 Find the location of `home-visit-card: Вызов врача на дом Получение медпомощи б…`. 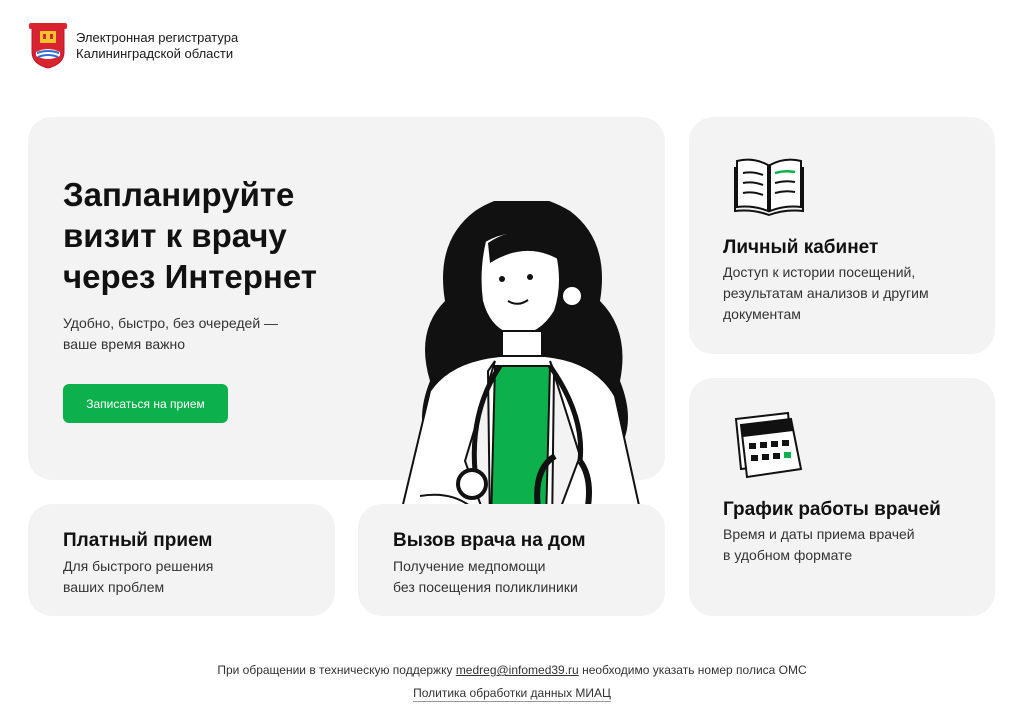

home-visit-card: Вызов врача на дом Получение медпомощи б… is located at coordinates (511, 560).